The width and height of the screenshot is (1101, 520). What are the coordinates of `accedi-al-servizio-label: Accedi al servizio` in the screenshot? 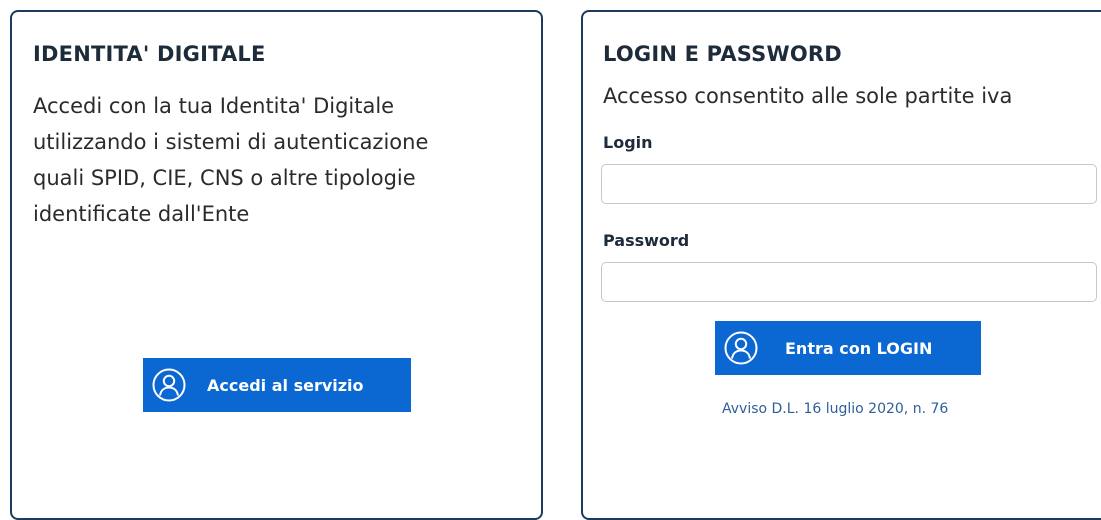 It's located at (285, 385).